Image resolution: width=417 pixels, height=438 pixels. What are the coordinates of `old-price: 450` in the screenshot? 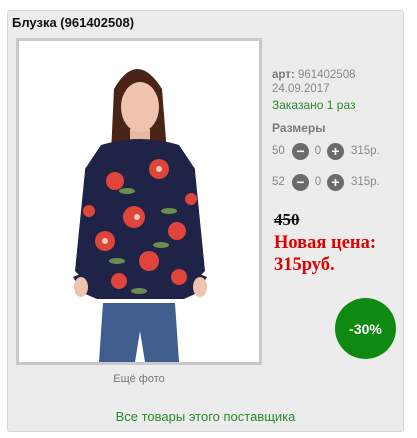 It's located at (287, 219).